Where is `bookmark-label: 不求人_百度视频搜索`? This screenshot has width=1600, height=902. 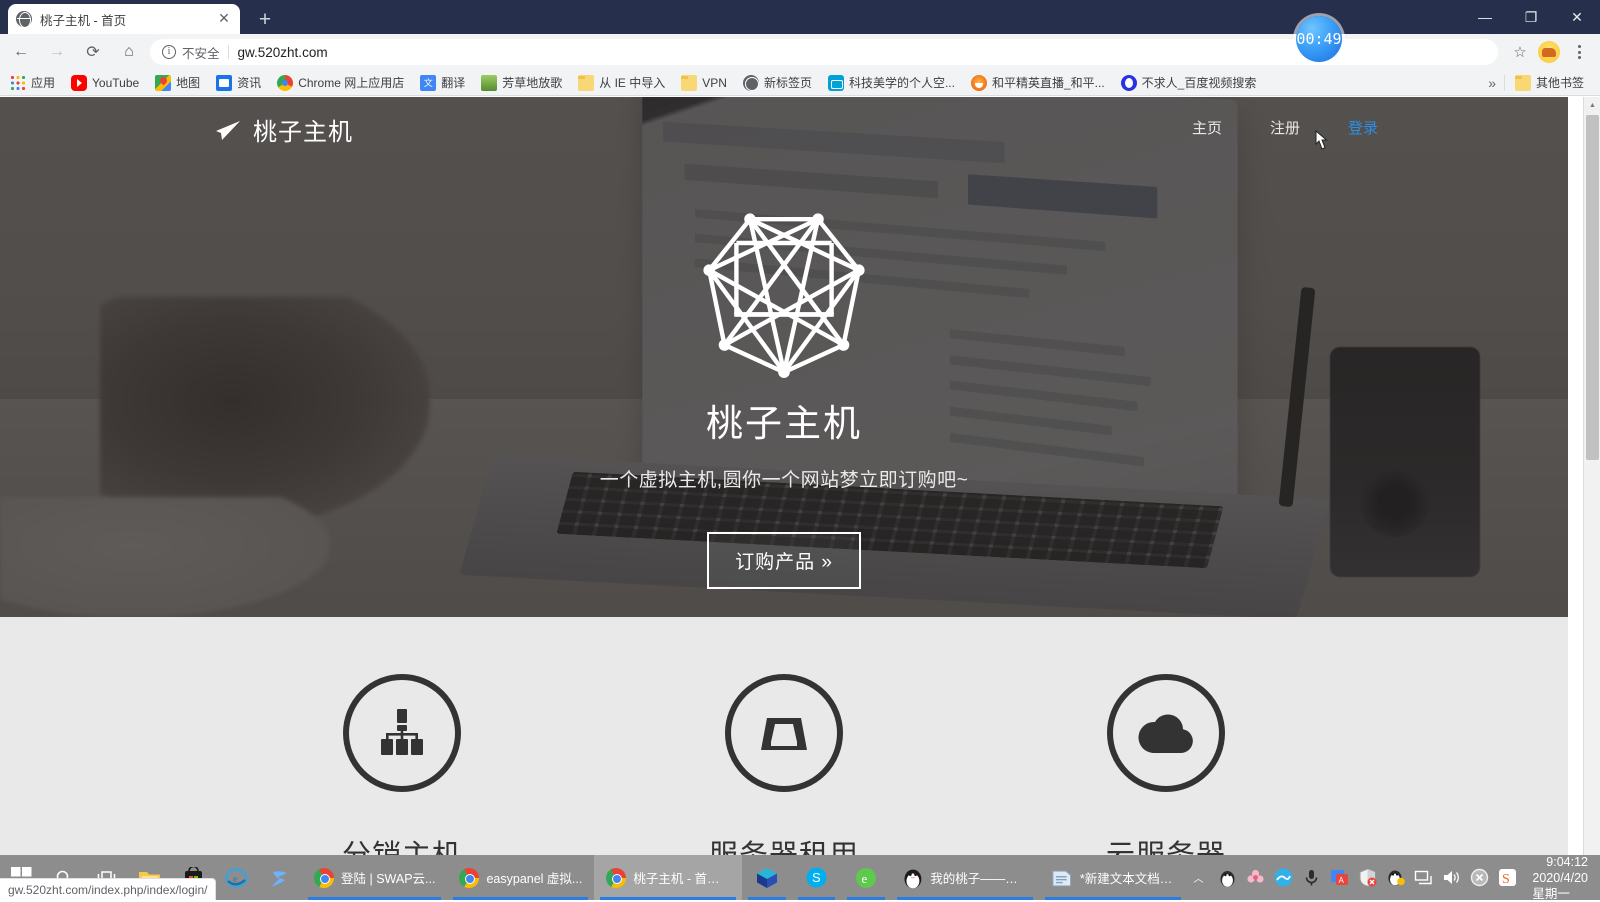 bookmark-label: 不求人_百度视频搜索 is located at coordinates (1199, 82).